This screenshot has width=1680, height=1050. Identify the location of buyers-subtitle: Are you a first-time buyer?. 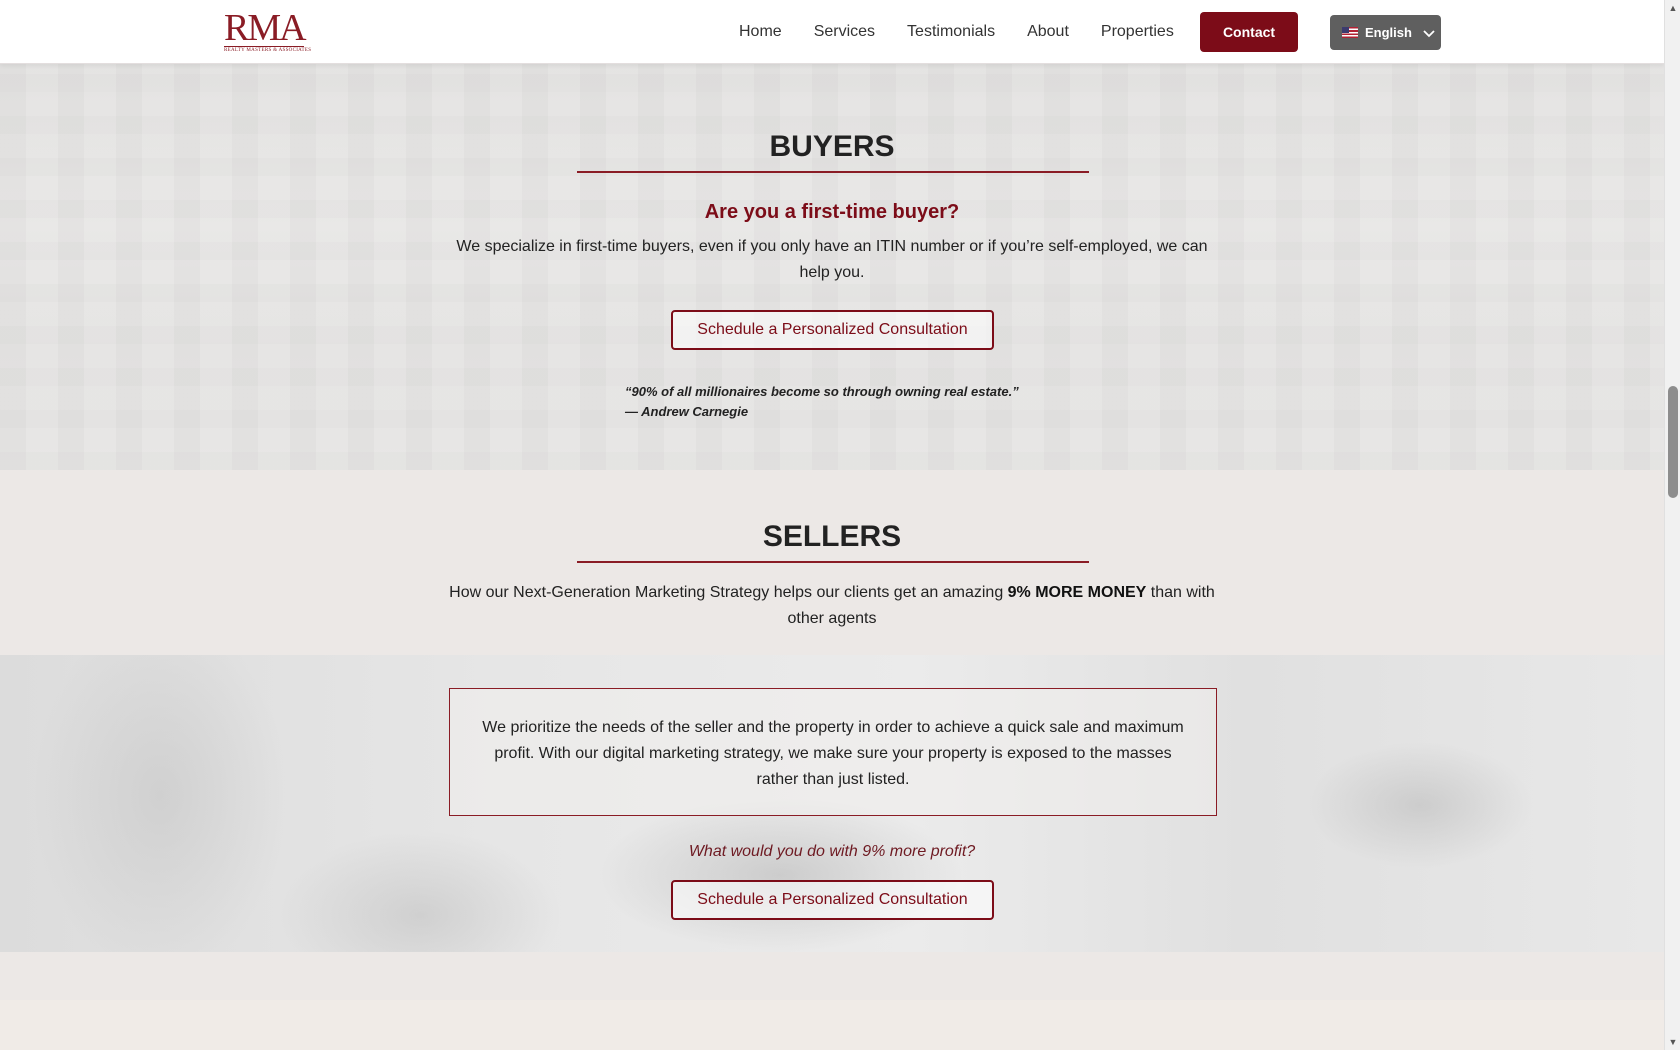
(832, 212).